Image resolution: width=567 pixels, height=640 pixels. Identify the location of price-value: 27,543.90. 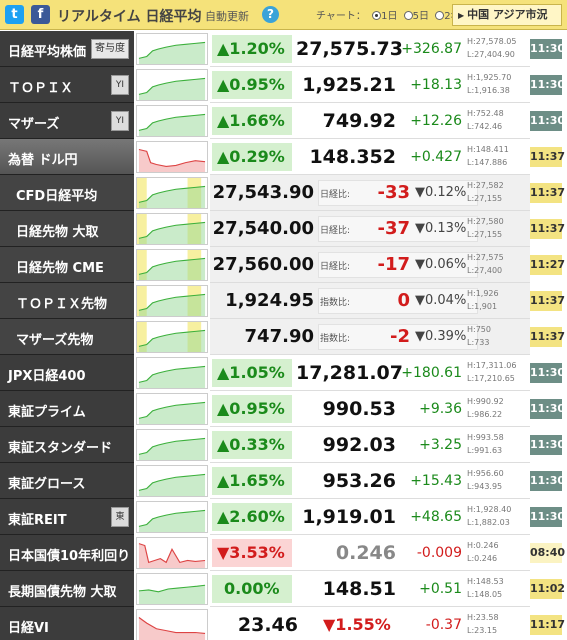
(263, 192).